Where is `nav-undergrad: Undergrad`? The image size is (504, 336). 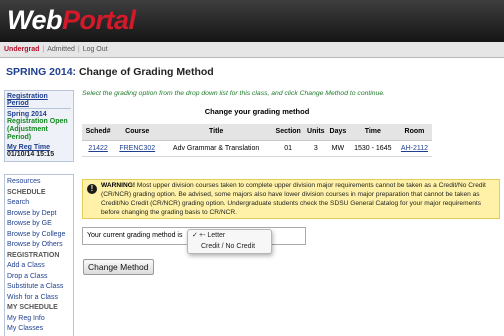
nav-undergrad: Undergrad is located at coordinates (21, 49).